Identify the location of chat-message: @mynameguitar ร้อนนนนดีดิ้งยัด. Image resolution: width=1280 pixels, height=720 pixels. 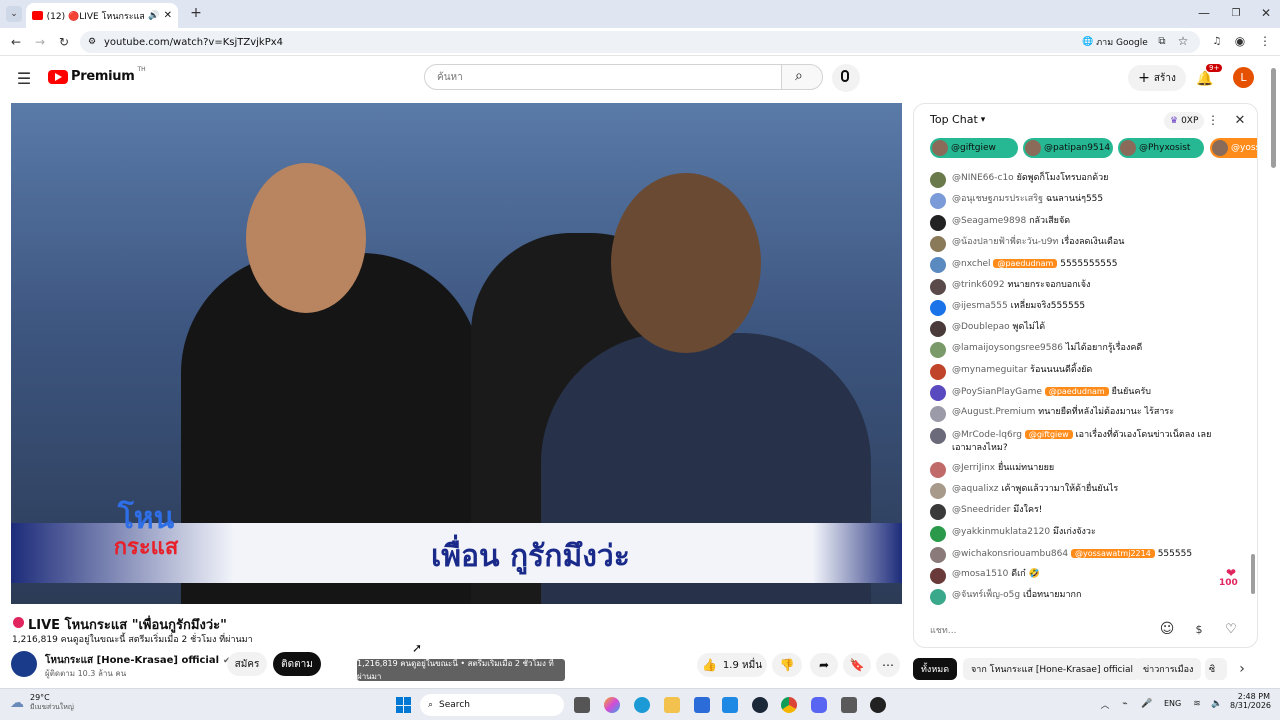
(1085, 371).